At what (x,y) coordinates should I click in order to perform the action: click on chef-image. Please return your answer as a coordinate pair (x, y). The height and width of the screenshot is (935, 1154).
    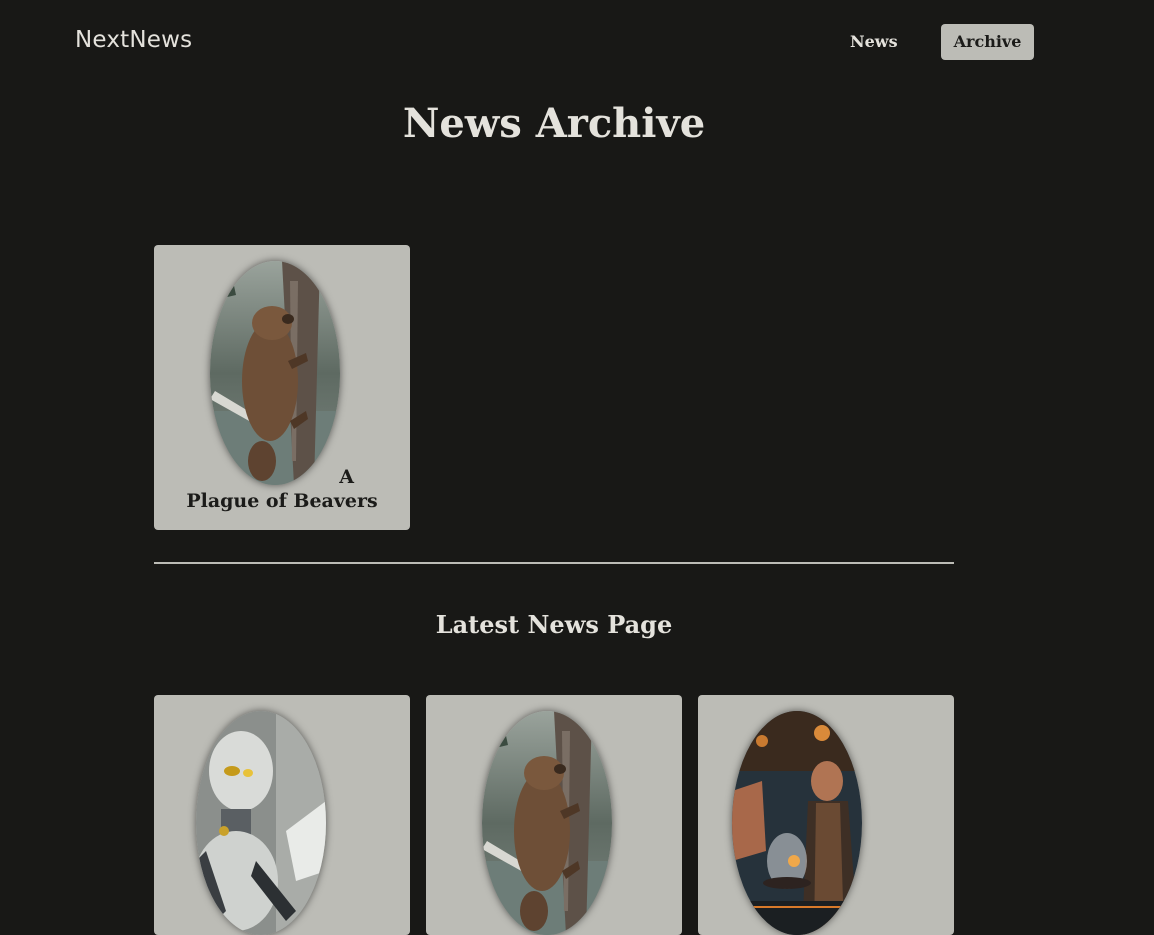
    Looking at the image, I should click on (797, 823).